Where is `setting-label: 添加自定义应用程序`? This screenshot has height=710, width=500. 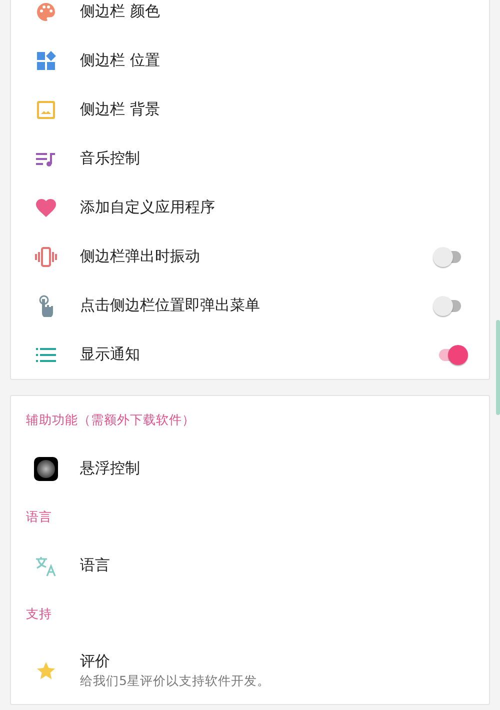 setting-label: 添加自定义应用程序 is located at coordinates (147, 207).